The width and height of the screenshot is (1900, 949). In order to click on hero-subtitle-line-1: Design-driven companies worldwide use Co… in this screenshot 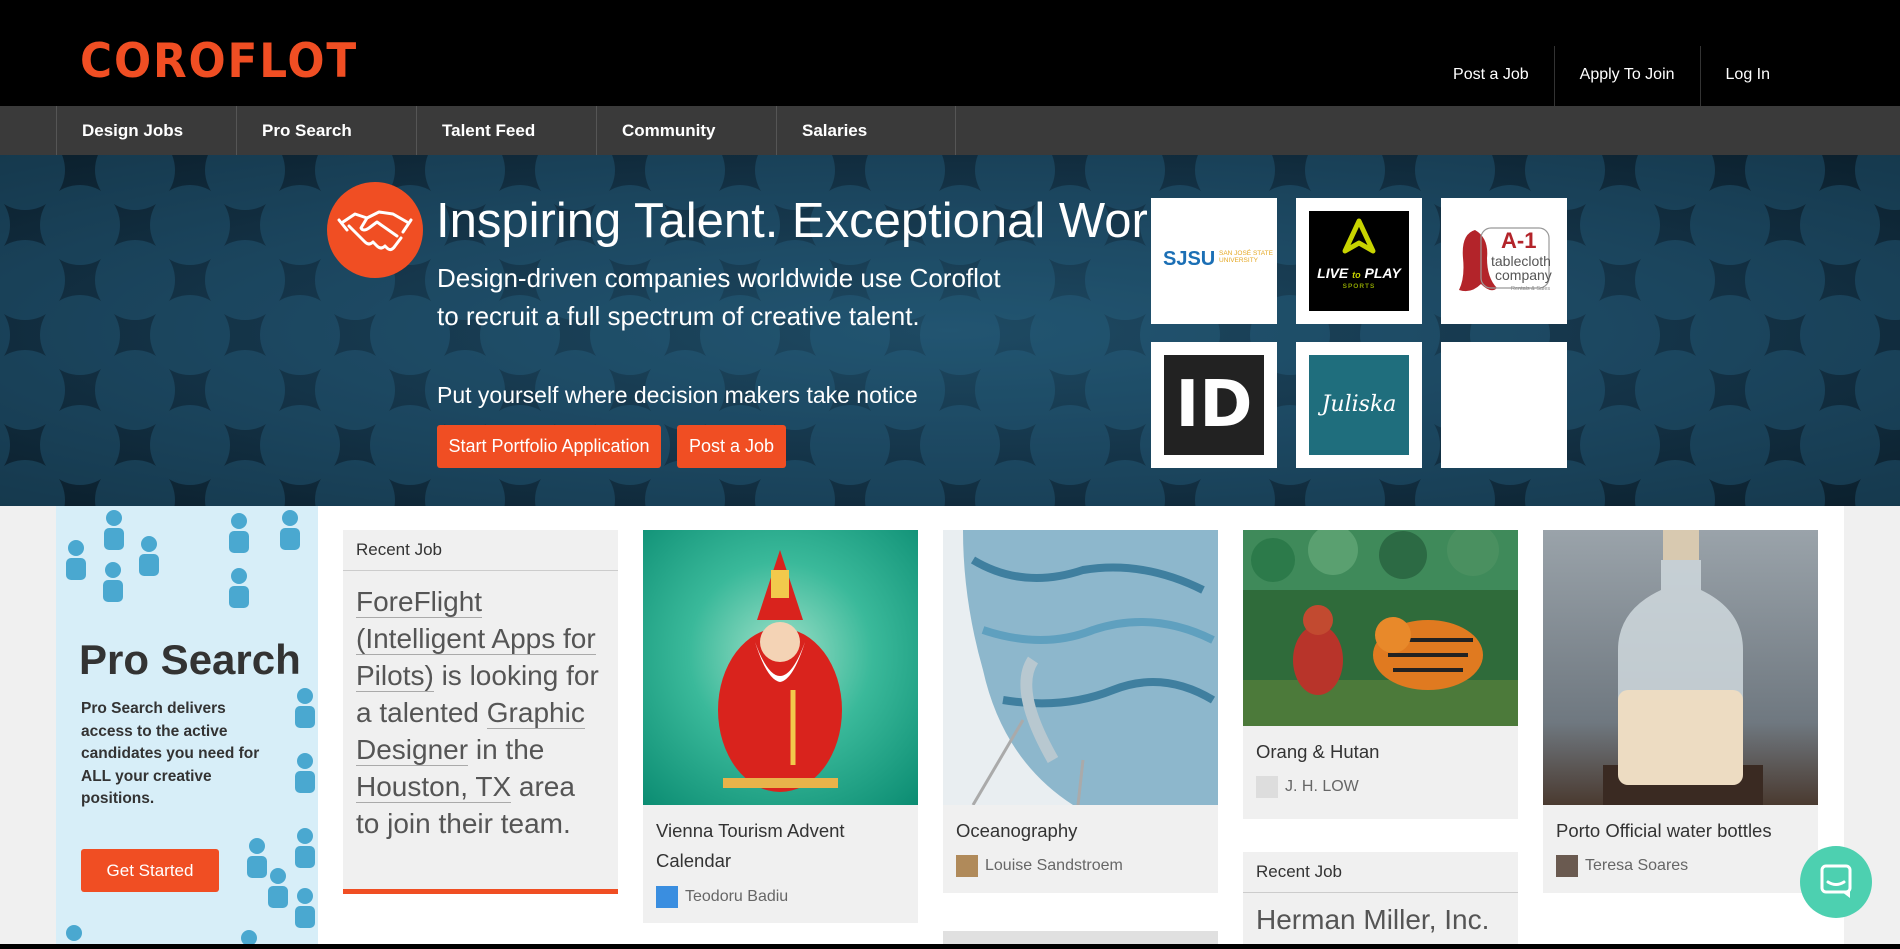, I will do `click(719, 278)`.